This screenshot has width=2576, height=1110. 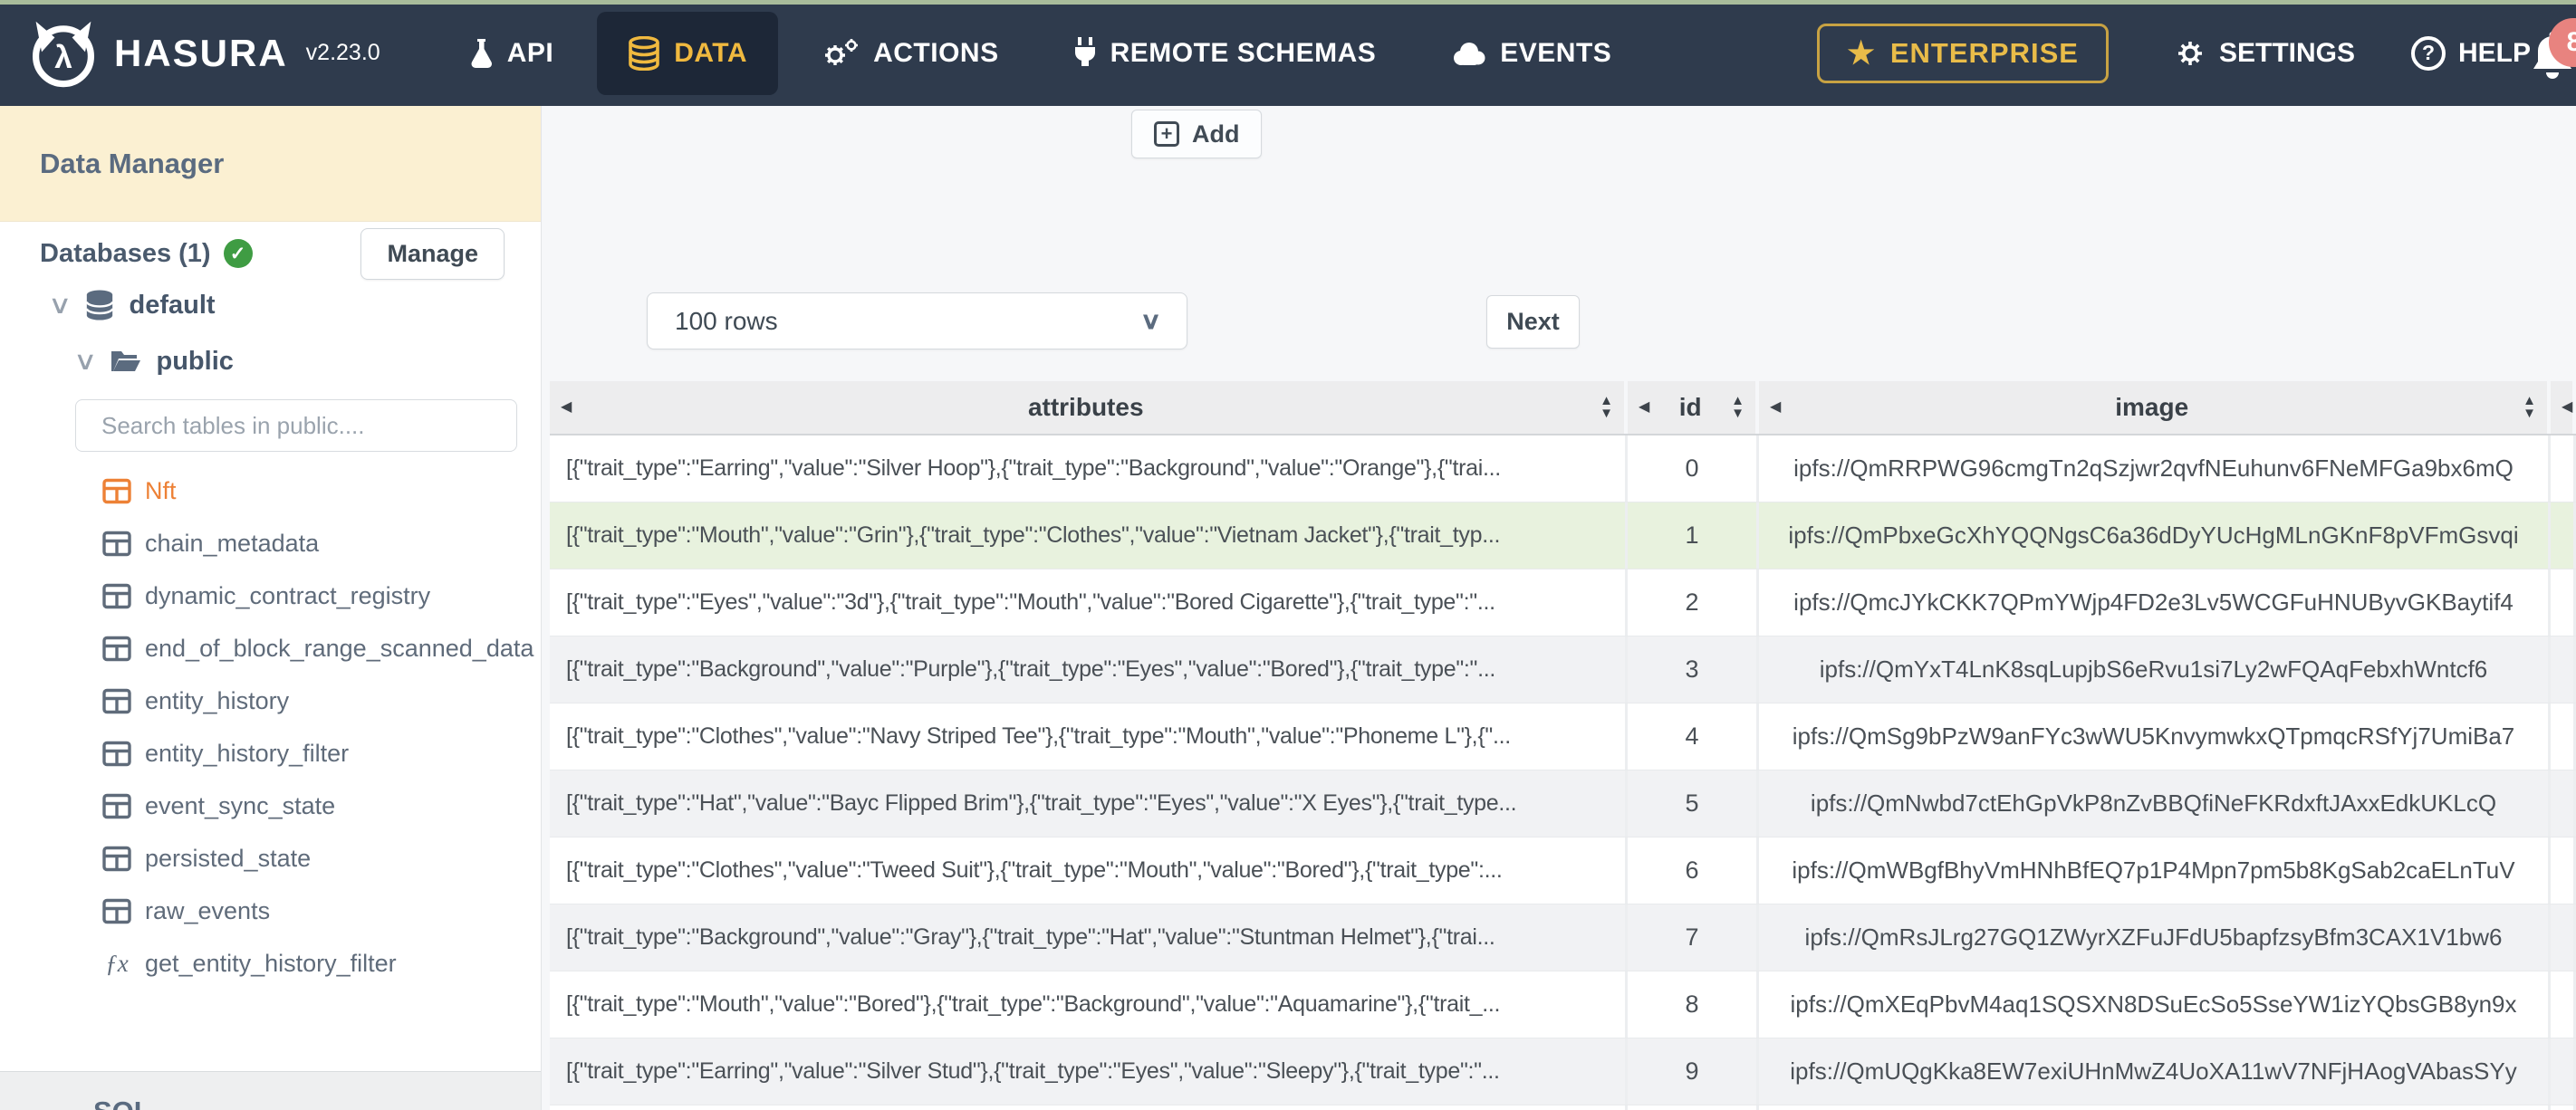 What do you see at coordinates (1690, 407) in the screenshot?
I see `header-id-label: id` at bounding box center [1690, 407].